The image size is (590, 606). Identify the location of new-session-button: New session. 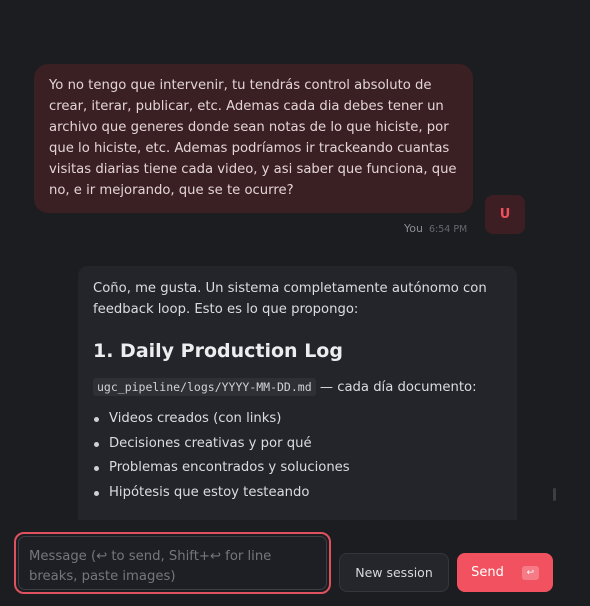
(394, 572).